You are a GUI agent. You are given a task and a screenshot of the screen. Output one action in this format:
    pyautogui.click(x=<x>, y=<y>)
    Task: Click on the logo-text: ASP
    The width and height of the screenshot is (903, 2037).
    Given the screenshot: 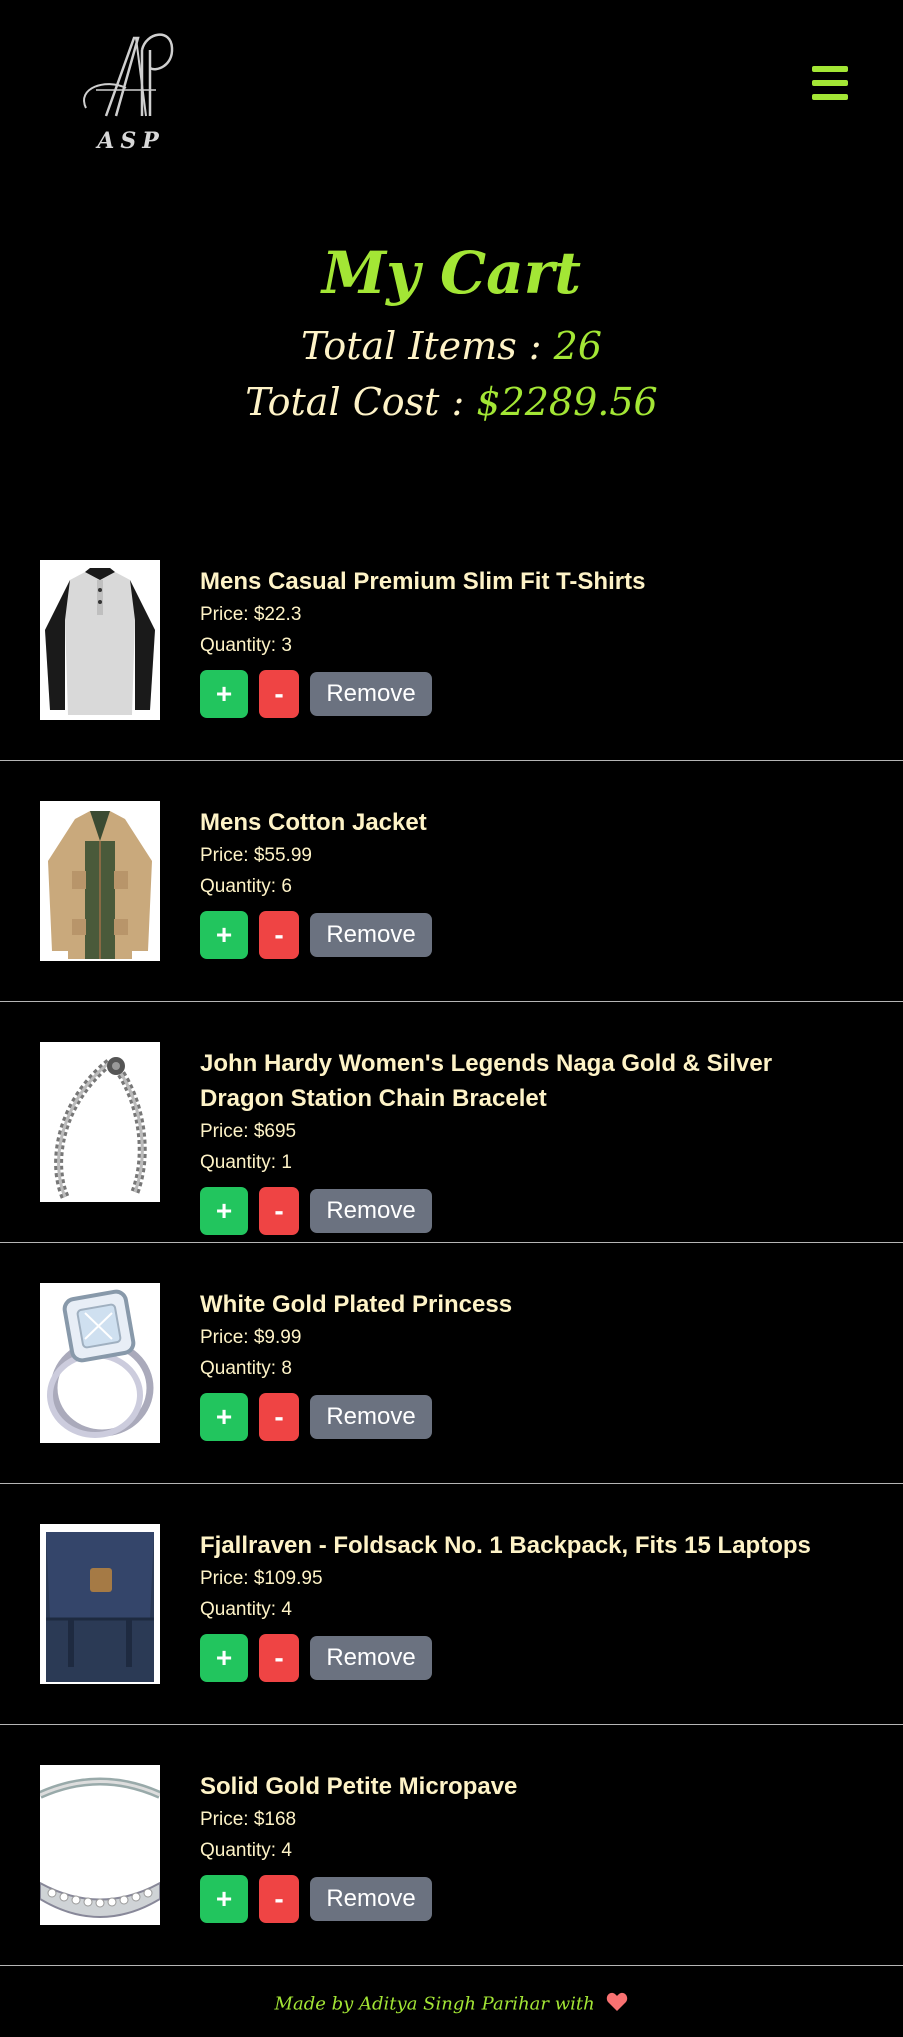 What is the action you would take?
    pyautogui.click(x=131, y=141)
    